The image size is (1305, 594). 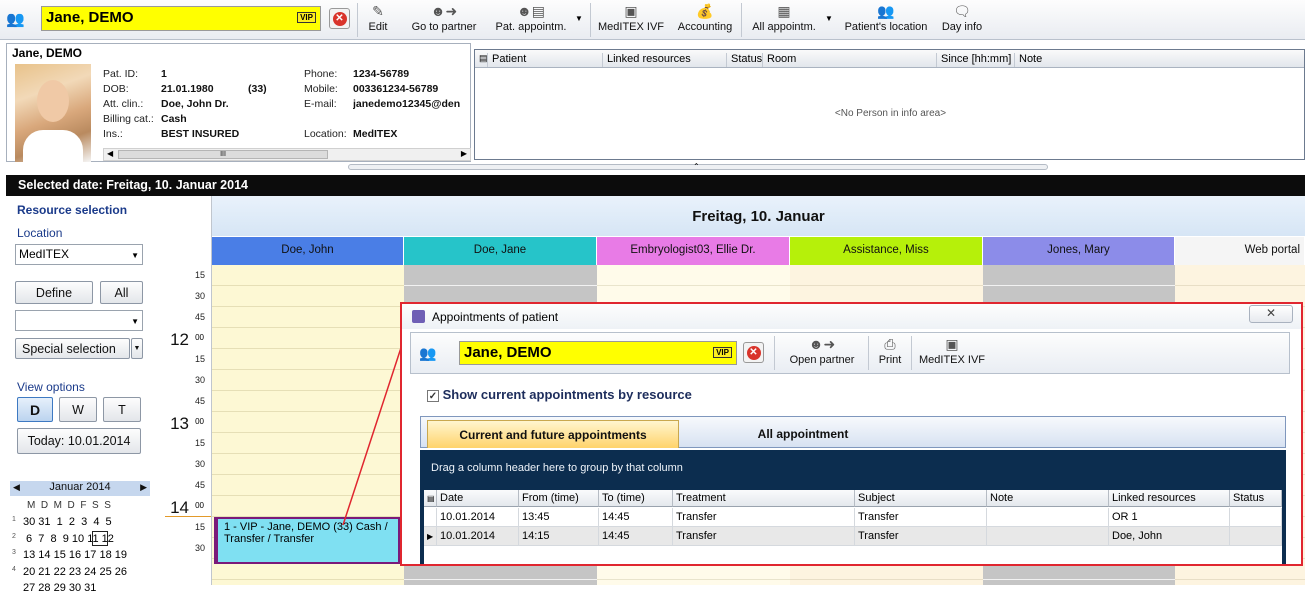 What do you see at coordinates (59, 588) in the screenshot?
I see `calendar-week-row: 27 28 29 30 31` at bounding box center [59, 588].